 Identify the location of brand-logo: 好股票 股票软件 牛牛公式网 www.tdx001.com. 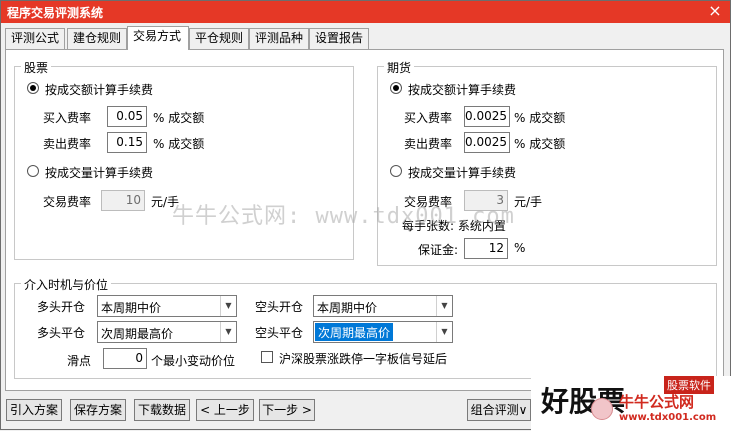
(631, 403).